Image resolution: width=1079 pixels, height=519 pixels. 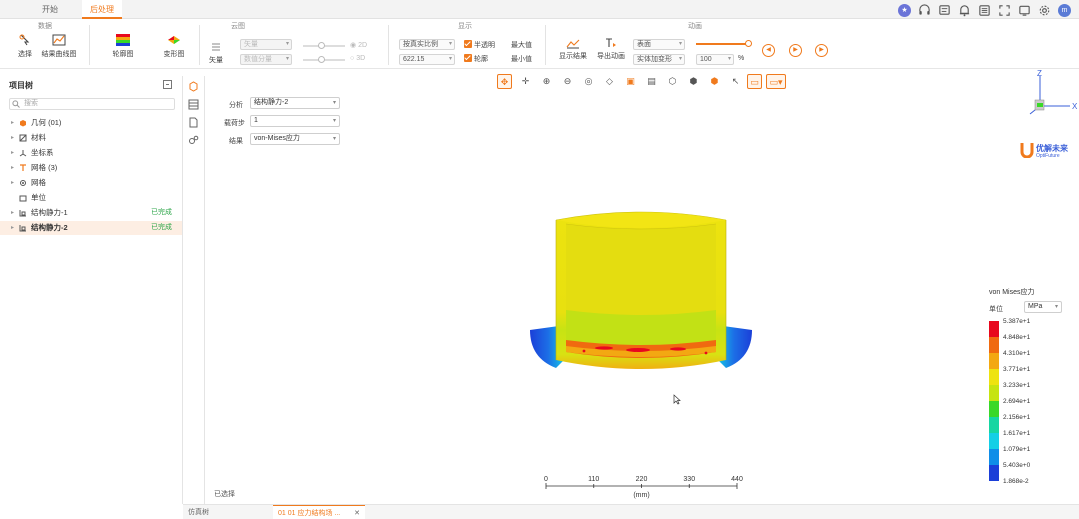 I want to click on deform-value-input: 622.15, so click(x=427, y=59).